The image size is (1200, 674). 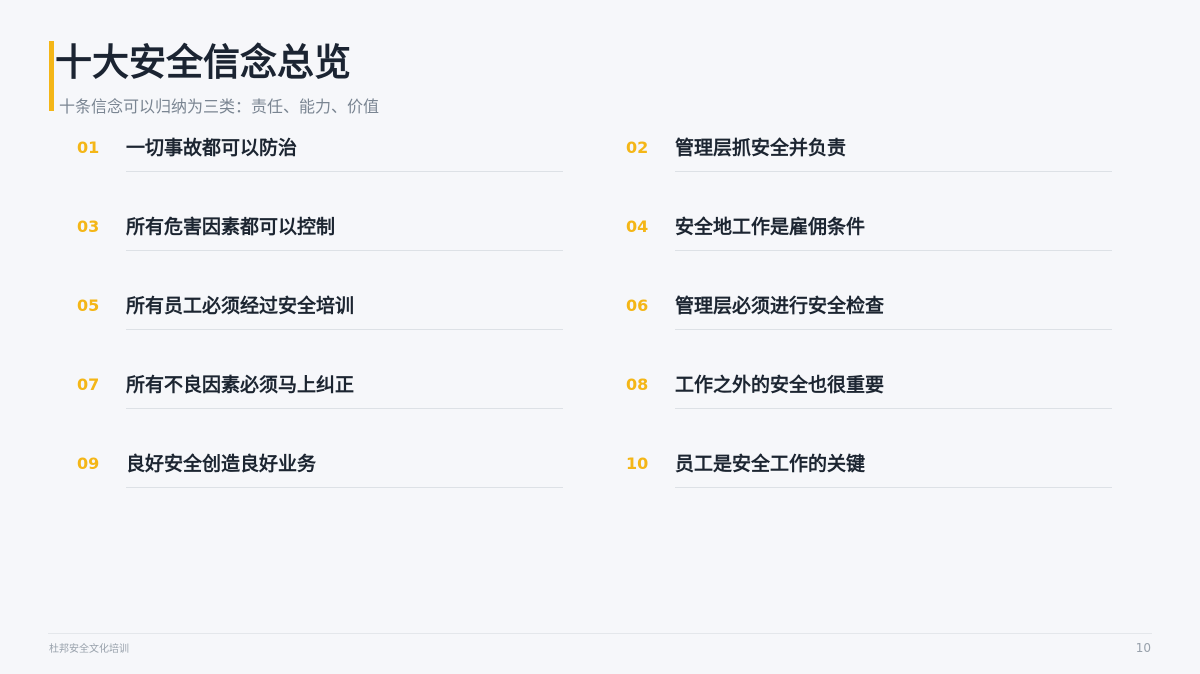 I want to click on belief-number: 07, so click(x=88, y=384).